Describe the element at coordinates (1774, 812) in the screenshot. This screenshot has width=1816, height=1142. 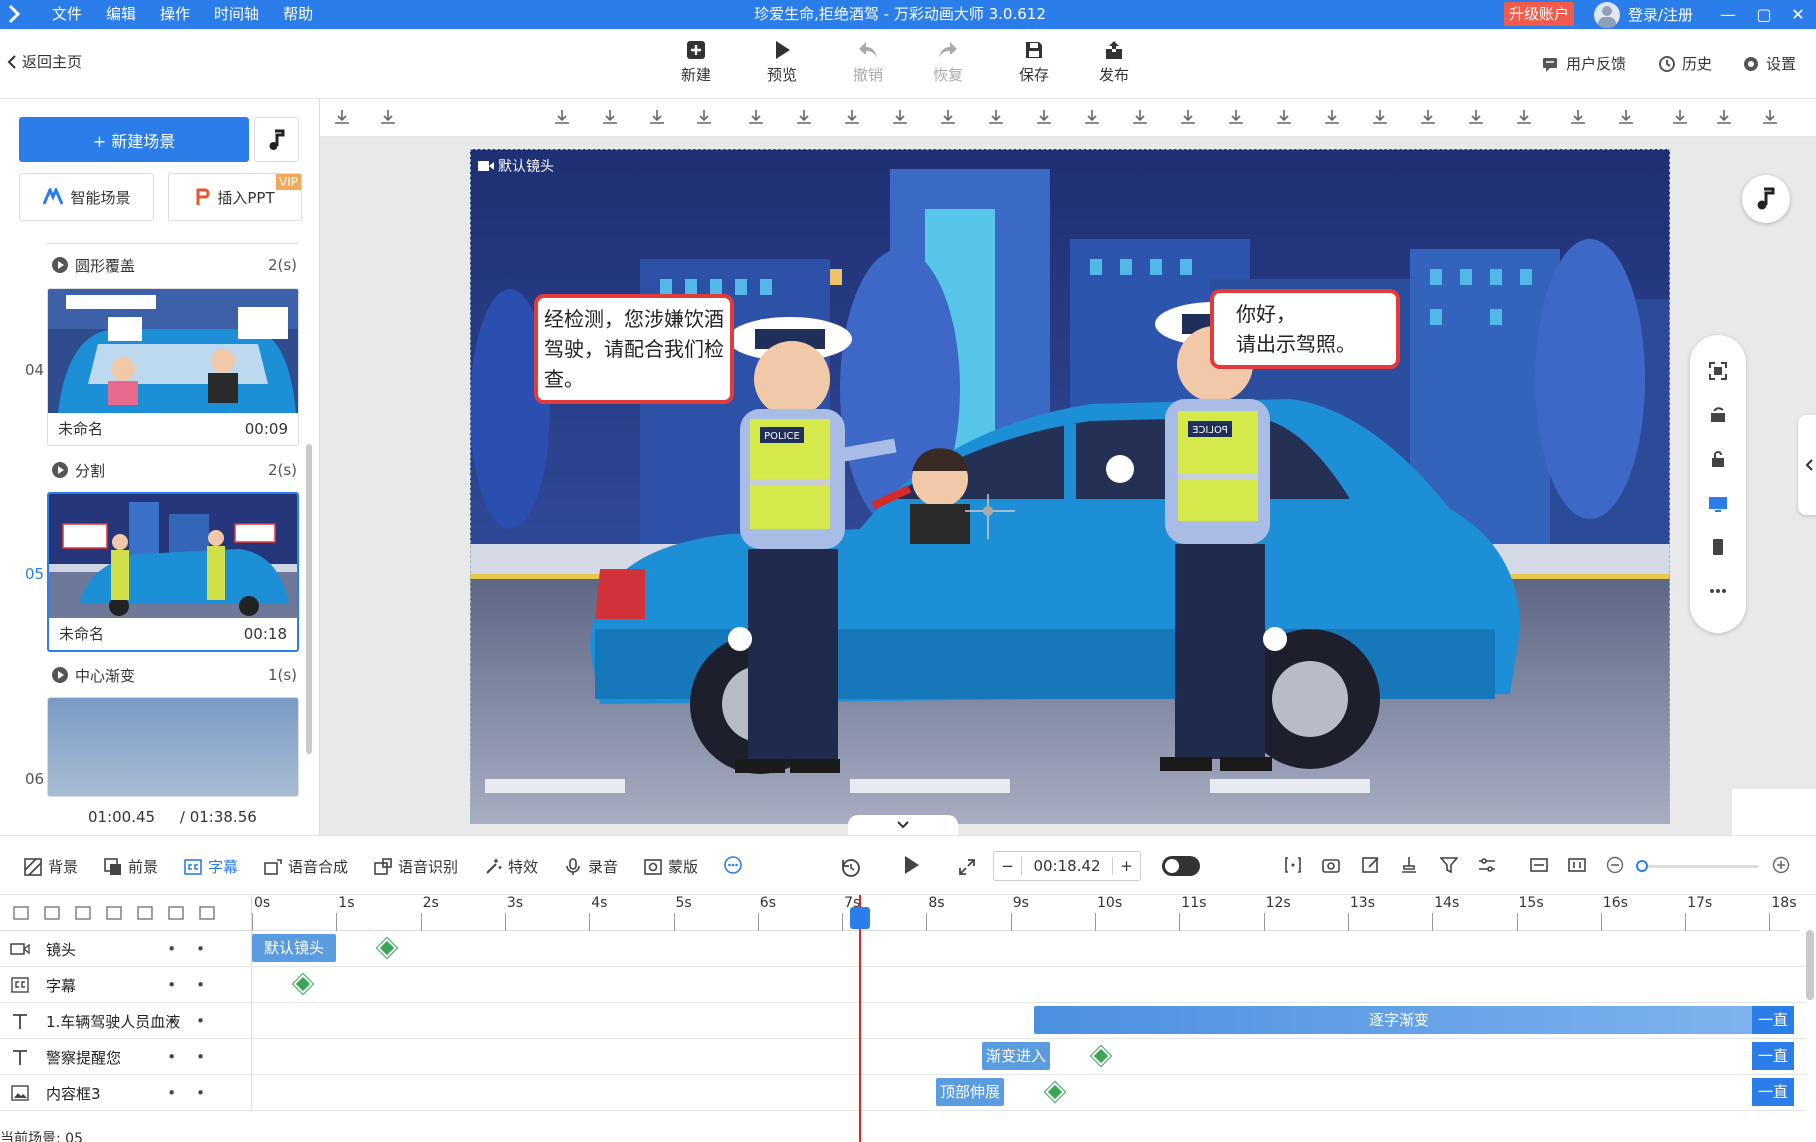
I see `minimap` at that location.